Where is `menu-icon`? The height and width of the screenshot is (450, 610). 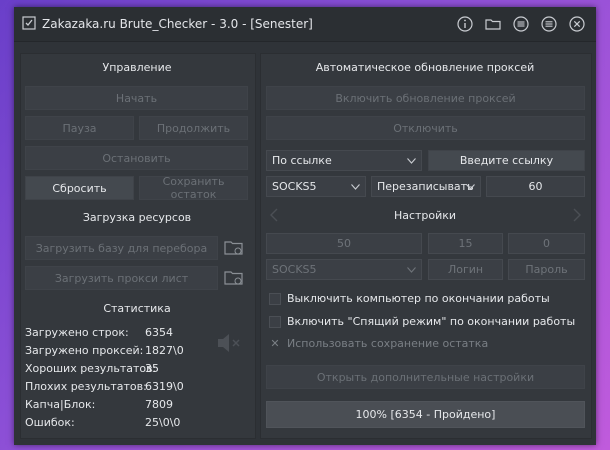 menu-icon is located at coordinates (549, 24).